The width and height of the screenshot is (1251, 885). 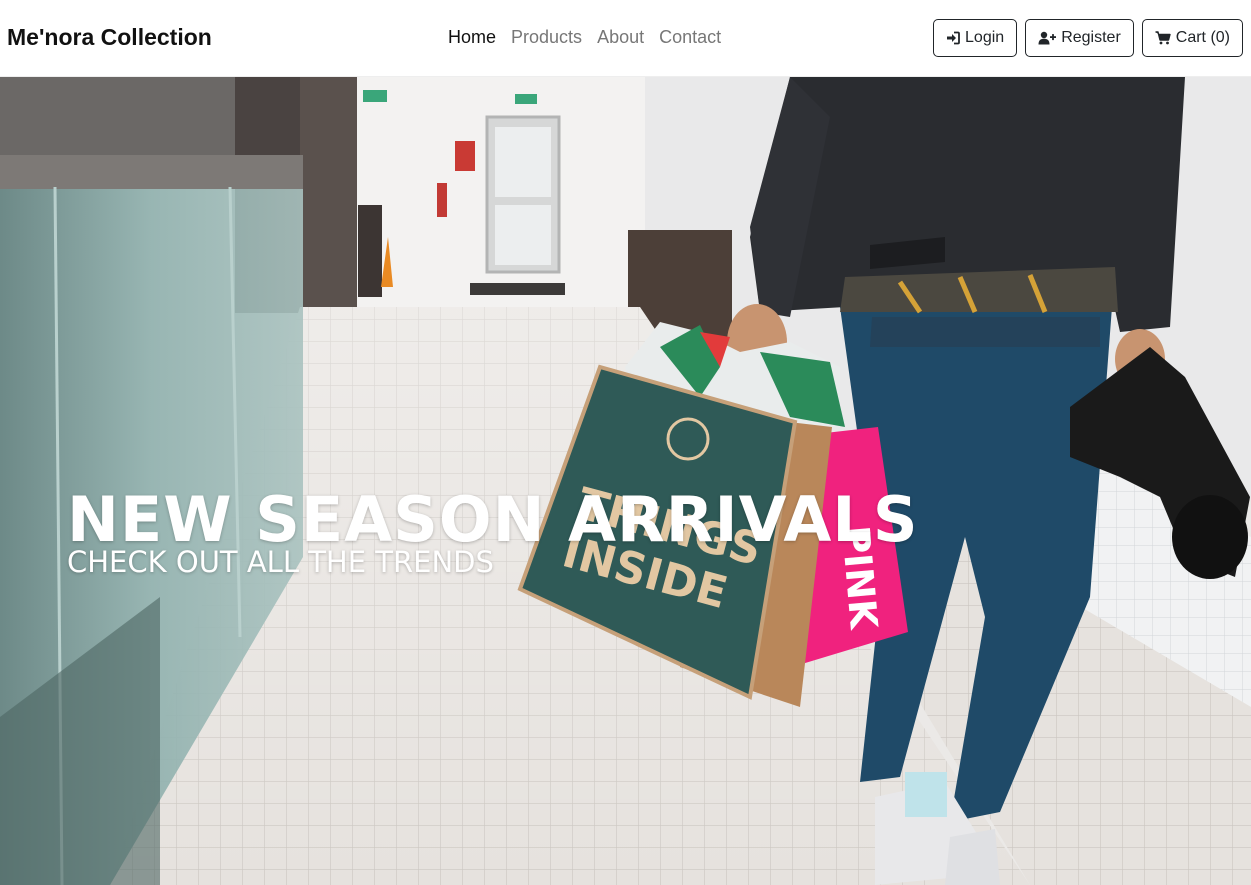 I want to click on cart-button: Cart (0), so click(x=1192, y=38).